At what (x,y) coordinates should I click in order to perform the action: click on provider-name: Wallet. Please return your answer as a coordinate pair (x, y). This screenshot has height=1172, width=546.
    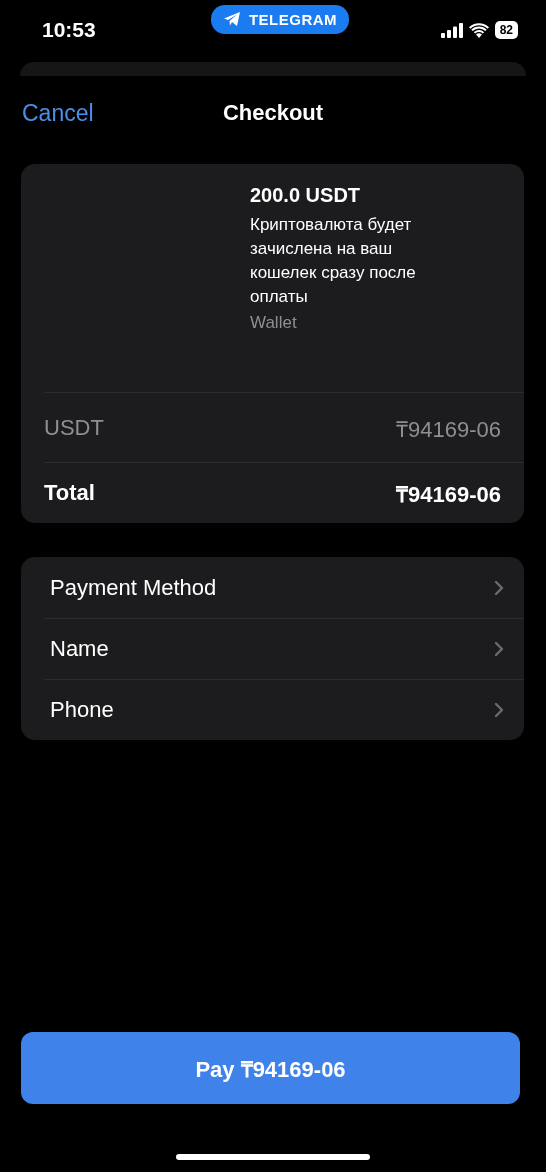
    Looking at the image, I should click on (274, 323).